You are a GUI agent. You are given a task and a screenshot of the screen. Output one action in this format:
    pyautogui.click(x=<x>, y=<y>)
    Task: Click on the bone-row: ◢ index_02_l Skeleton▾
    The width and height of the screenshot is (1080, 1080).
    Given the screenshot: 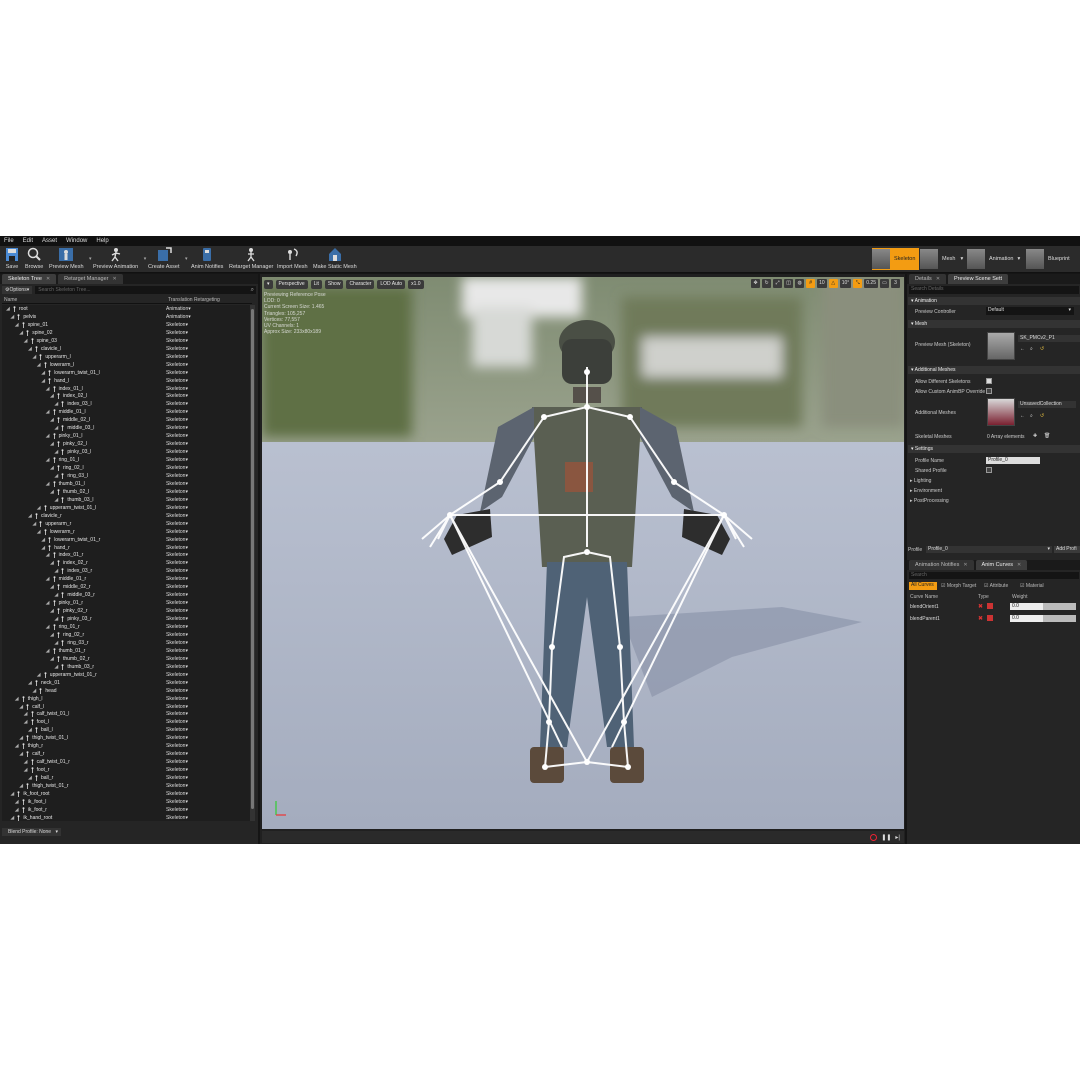 What is the action you would take?
    pyautogui.click(x=126, y=396)
    